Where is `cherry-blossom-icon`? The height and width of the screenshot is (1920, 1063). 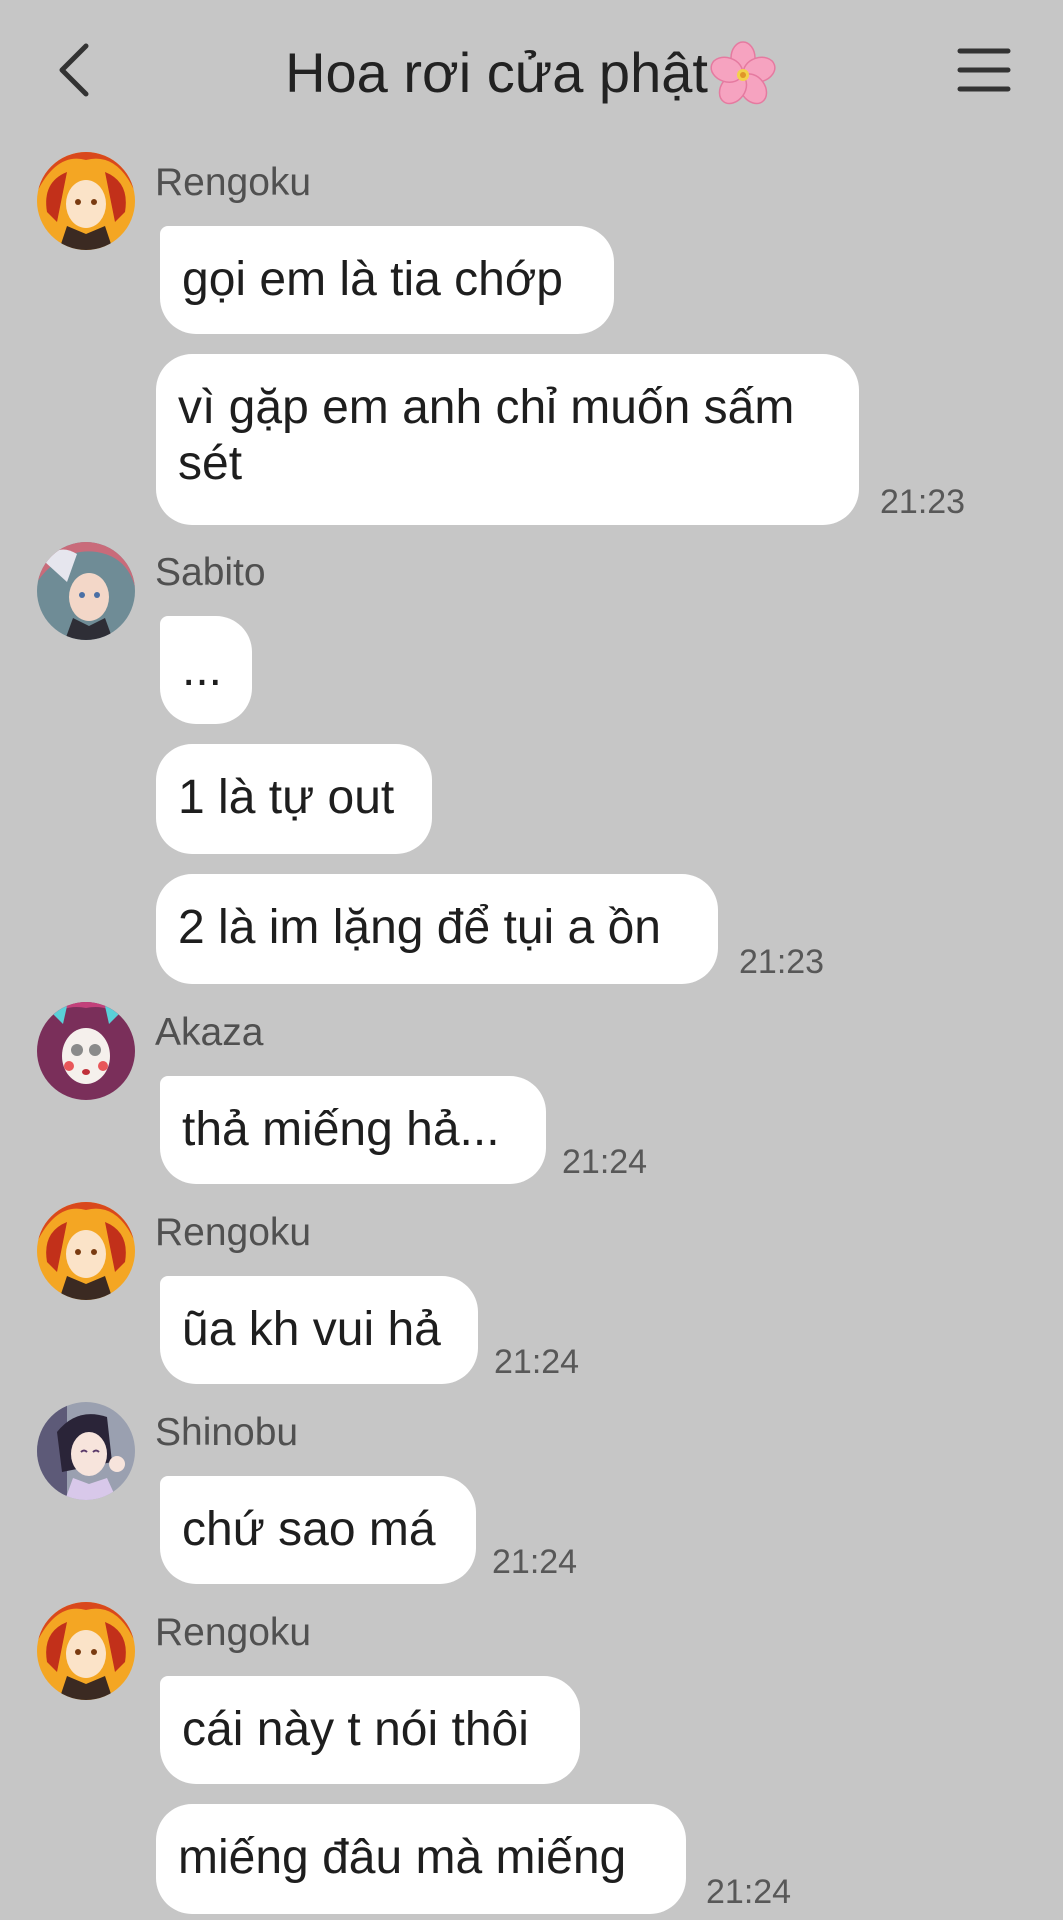
cherry-blossom-icon is located at coordinates (743, 73).